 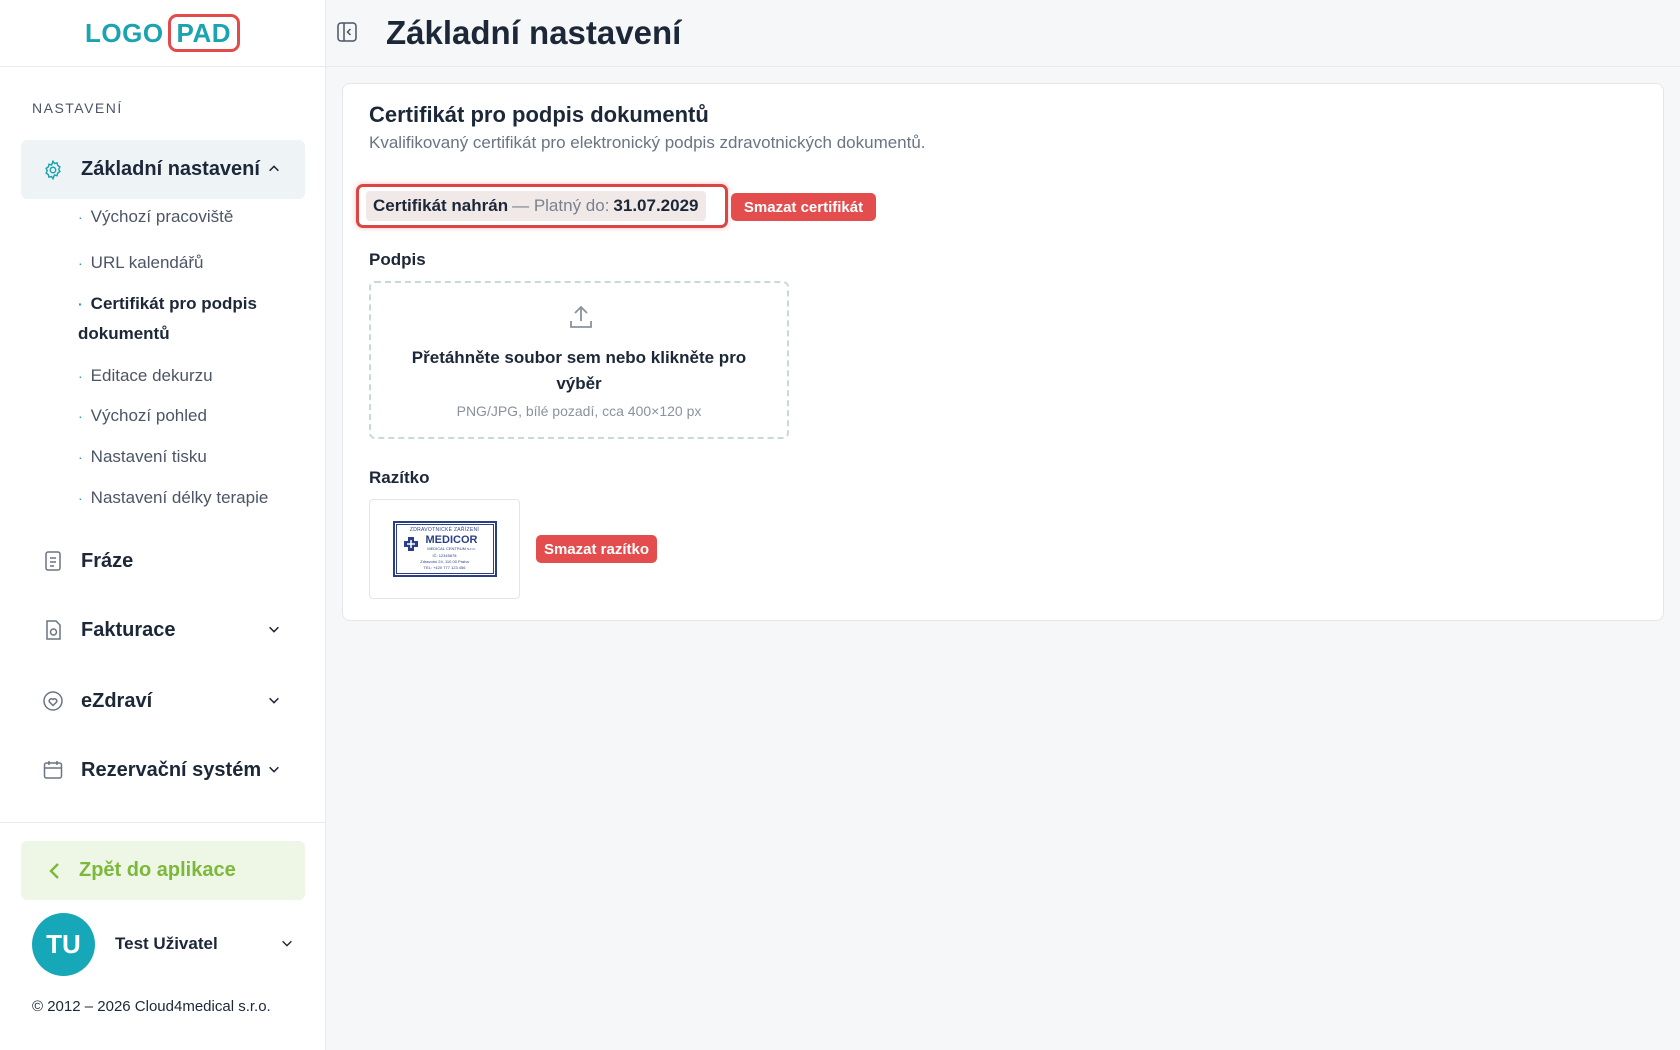 I want to click on sidebar-collapse-icon, so click(x=348, y=33).